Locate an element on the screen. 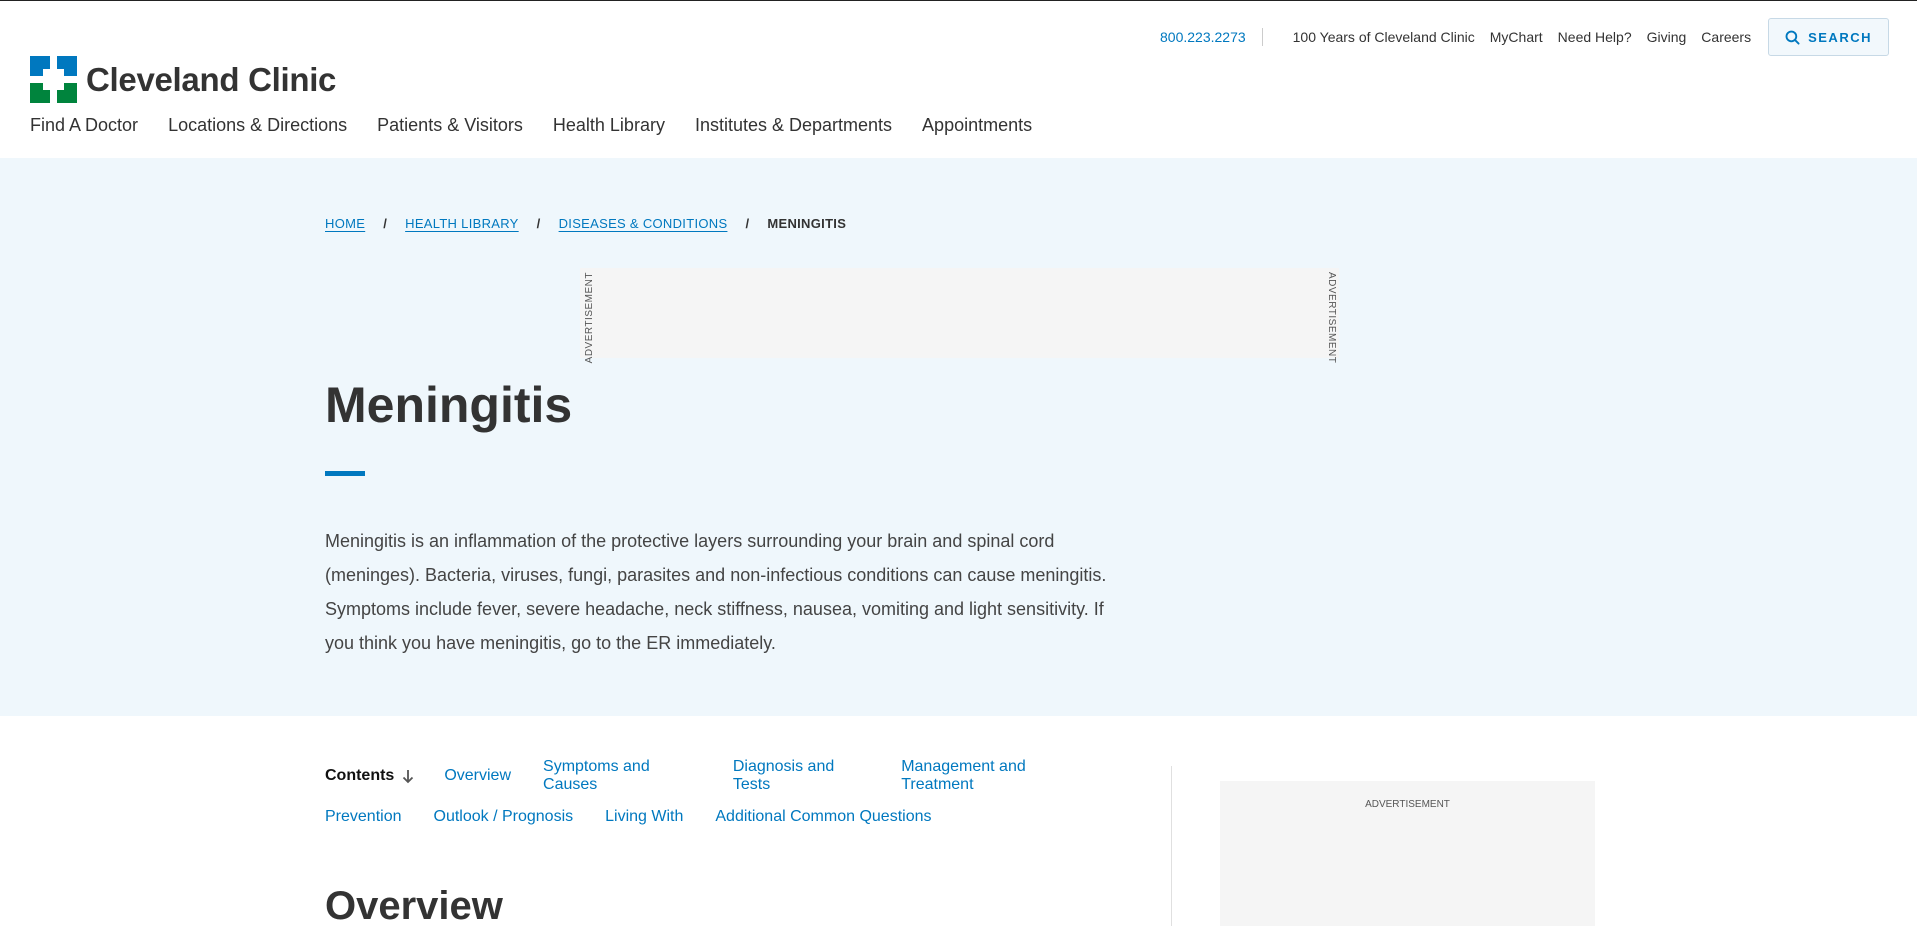 The image size is (1917, 929). sidebar-ad: ADVERTISEMENT is located at coordinates (1407, 853).